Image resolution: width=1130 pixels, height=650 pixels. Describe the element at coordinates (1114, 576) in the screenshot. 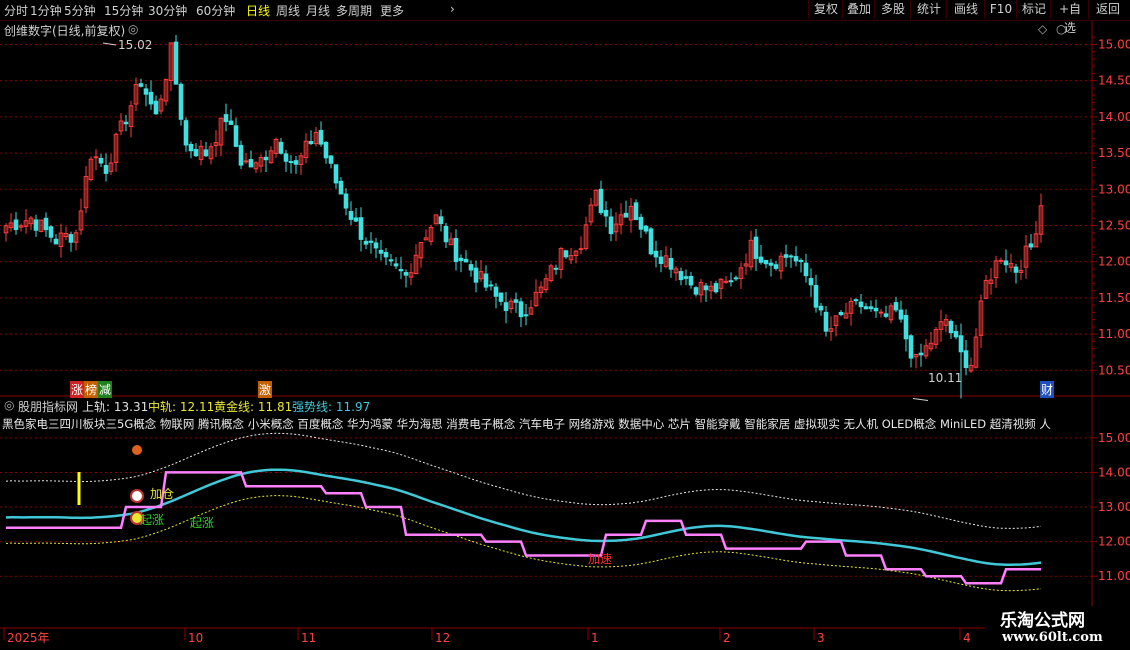

I see `ind-tick-label-0: 11.00` at that location.